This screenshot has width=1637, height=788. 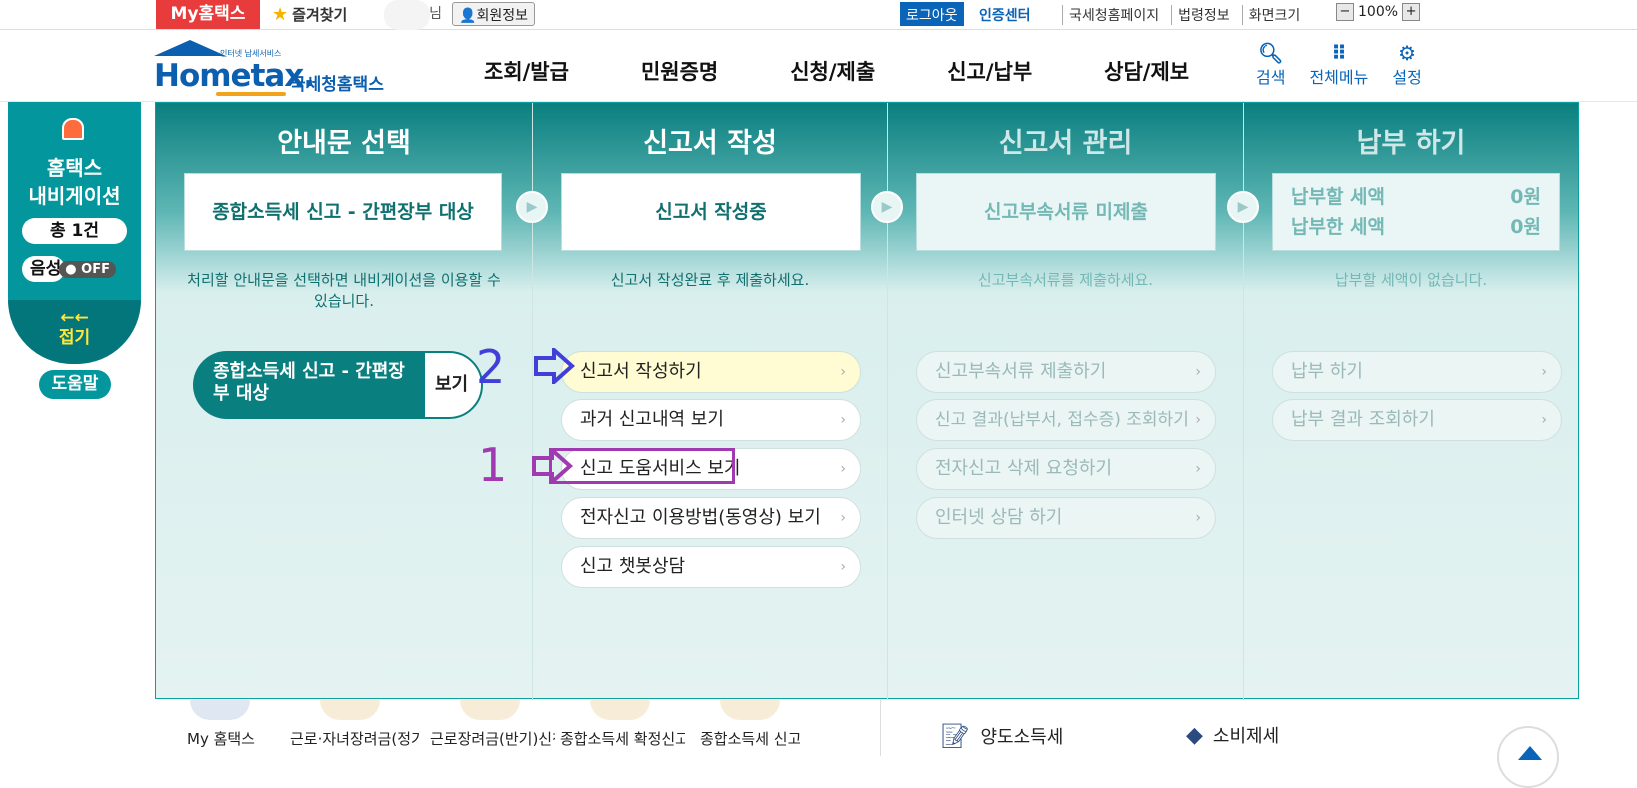 What do you see at coordinates (989, 71) in the screenshot?
I see `nav-report-pay: 신고/납부` at bounding box center [989, 71].